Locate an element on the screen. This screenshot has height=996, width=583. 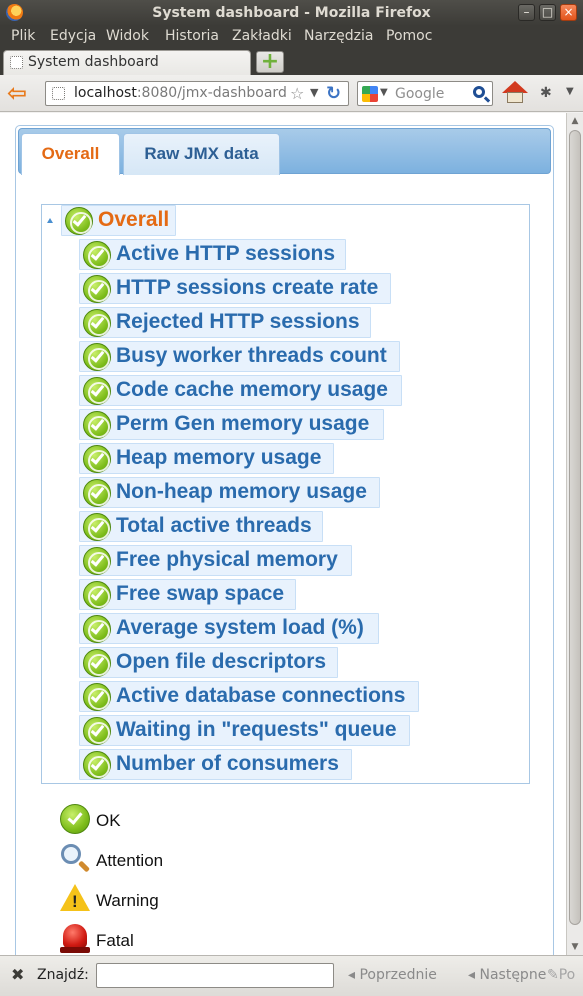
url-bar: localhost:8080/jmx-dashboard/ ☆ ▼ ↻ is located at coordinates (197, 93).